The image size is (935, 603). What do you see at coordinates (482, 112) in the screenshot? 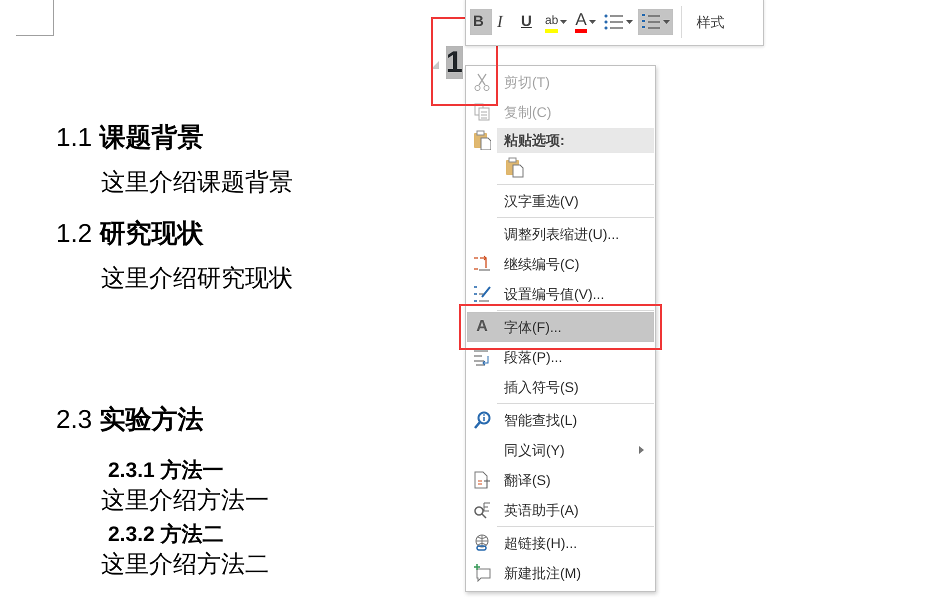
I see `copy-icon` at bounding box center [482, 112].